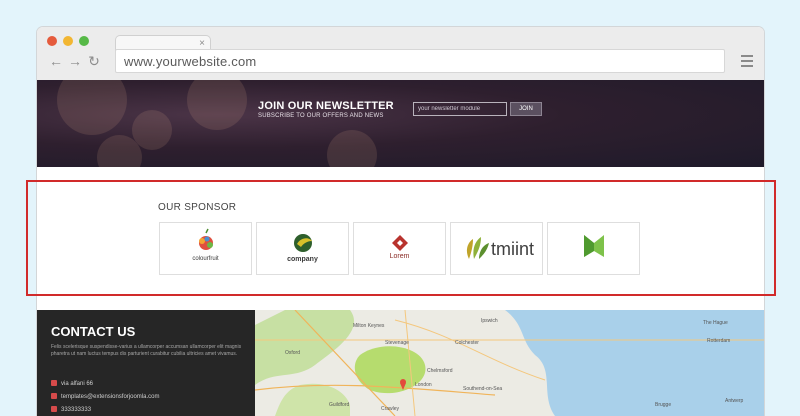 The height and width of the screenshot is (416, 800). I want to click on newsletter-join-button: JOIN, so click(526, 109).